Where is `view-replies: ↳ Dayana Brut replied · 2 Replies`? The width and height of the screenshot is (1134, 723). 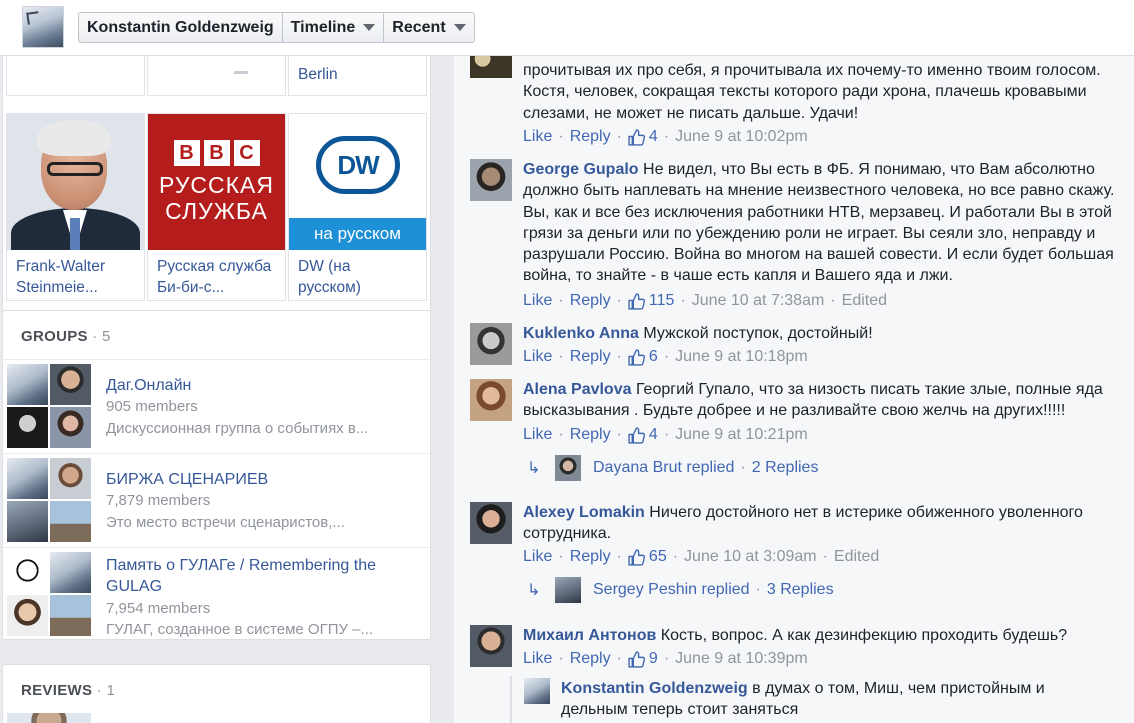 view-replies: ↳ Dayana Brut replied · 2 Replies is located at coordinates (672, 468).